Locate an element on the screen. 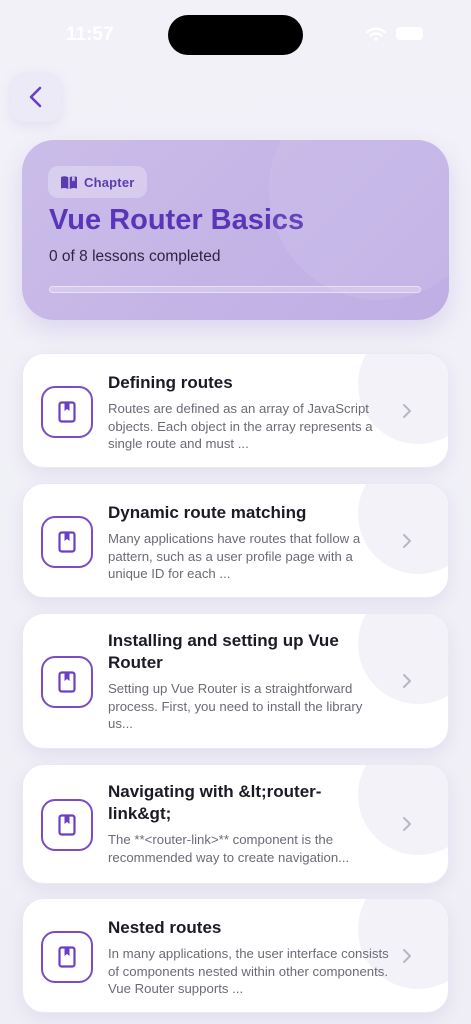 This screenshot has width=471, height=1024. progress-bar is located at coordinates (235, 289).